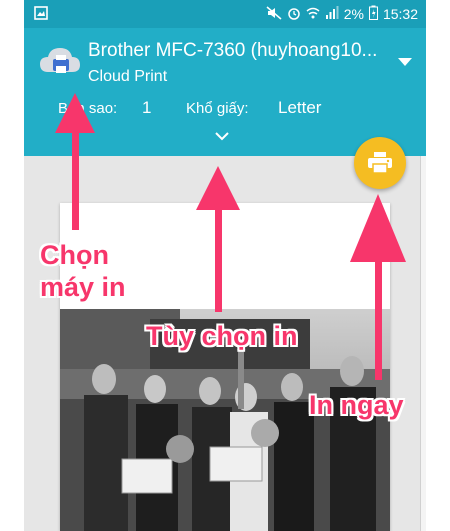 This screenshot has width=450, height=531. Describe the element at coordinates (405, 62) in the screenshot. I see `dropdown-arrow-icon` at that location.